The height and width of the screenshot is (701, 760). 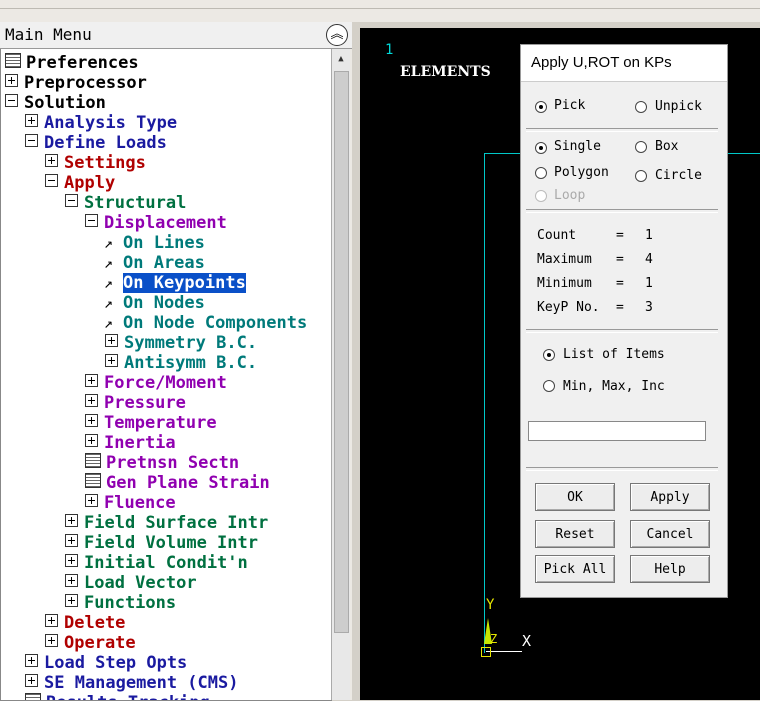 I want to click on tree-item-force-moment: Force/Moment, so click(x=156, y=383).